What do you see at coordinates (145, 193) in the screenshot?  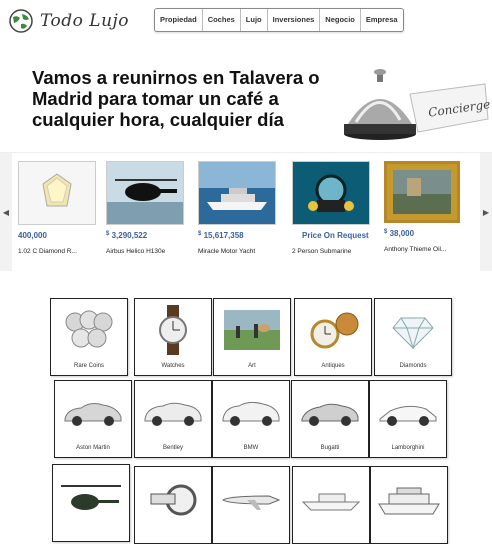 I see `helicopter-image` at bounding box center [145, 193].